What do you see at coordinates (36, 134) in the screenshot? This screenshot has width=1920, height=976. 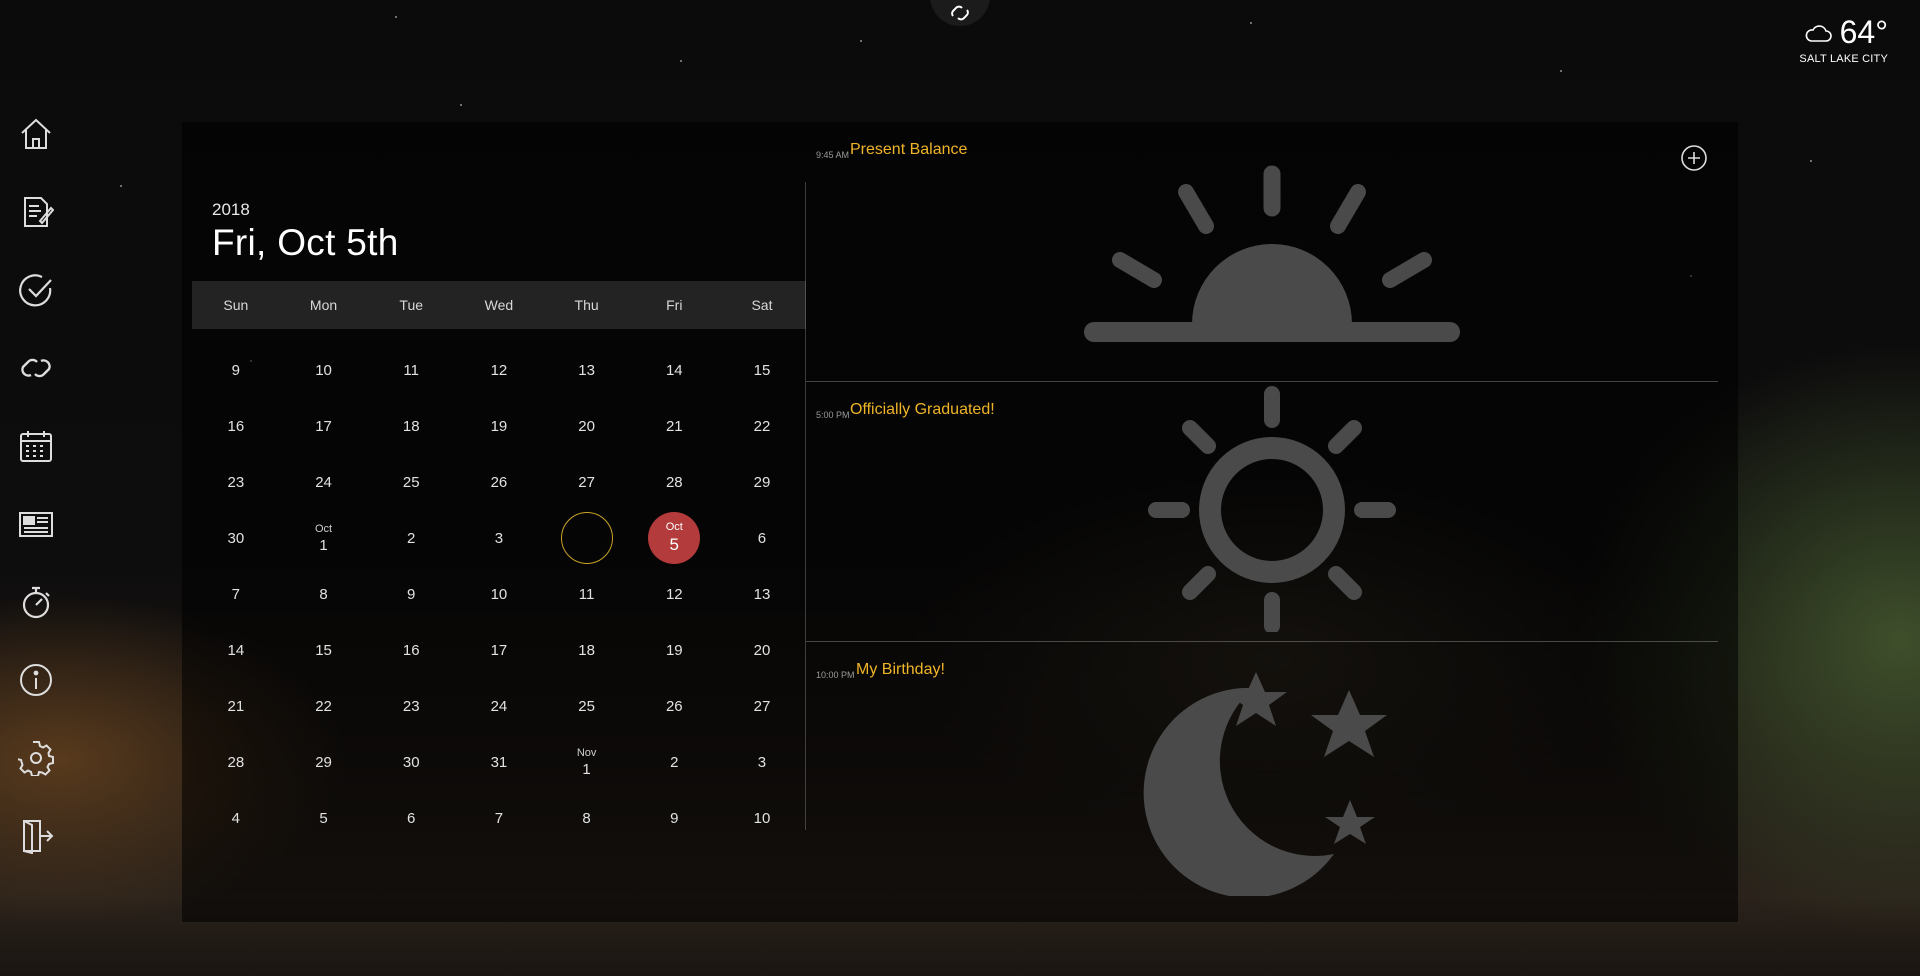 I see `sidebar-item-home` at bounding box center [36, 134].